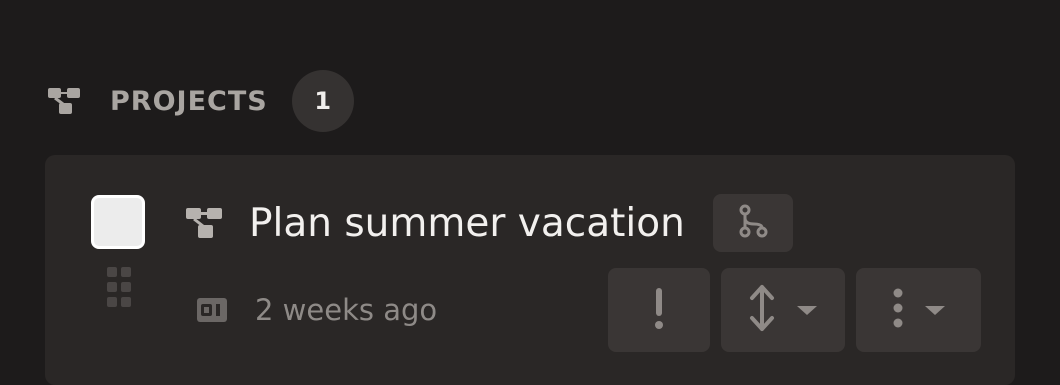 The width and height of the screenshot is (1060, 385). I want to click on task-meta: 2 weeks ago, so click(316, 310).